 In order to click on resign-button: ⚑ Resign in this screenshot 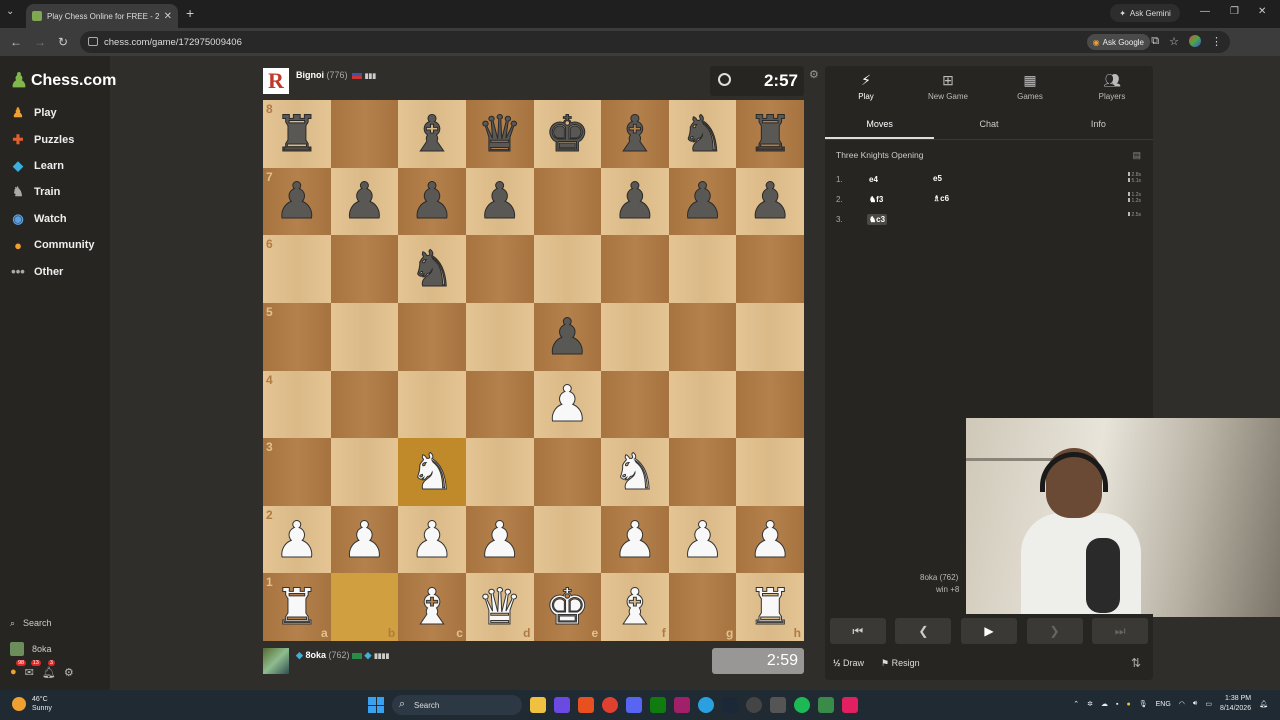, I will do `click(900, 663)`.